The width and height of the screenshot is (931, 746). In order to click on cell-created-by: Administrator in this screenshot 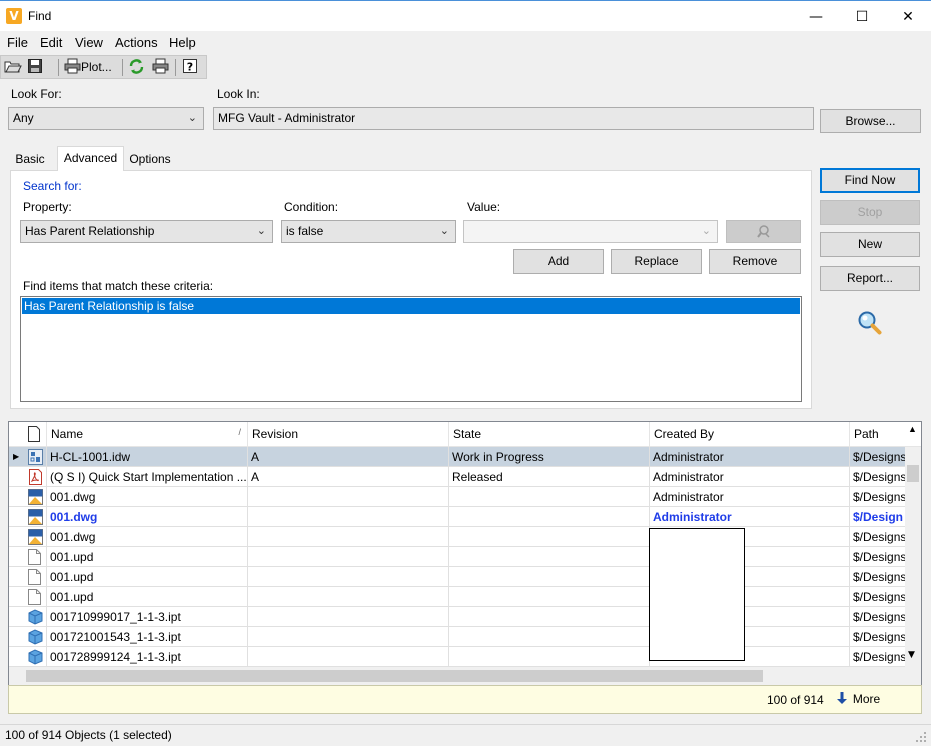, I will do `click(750, 497)`.